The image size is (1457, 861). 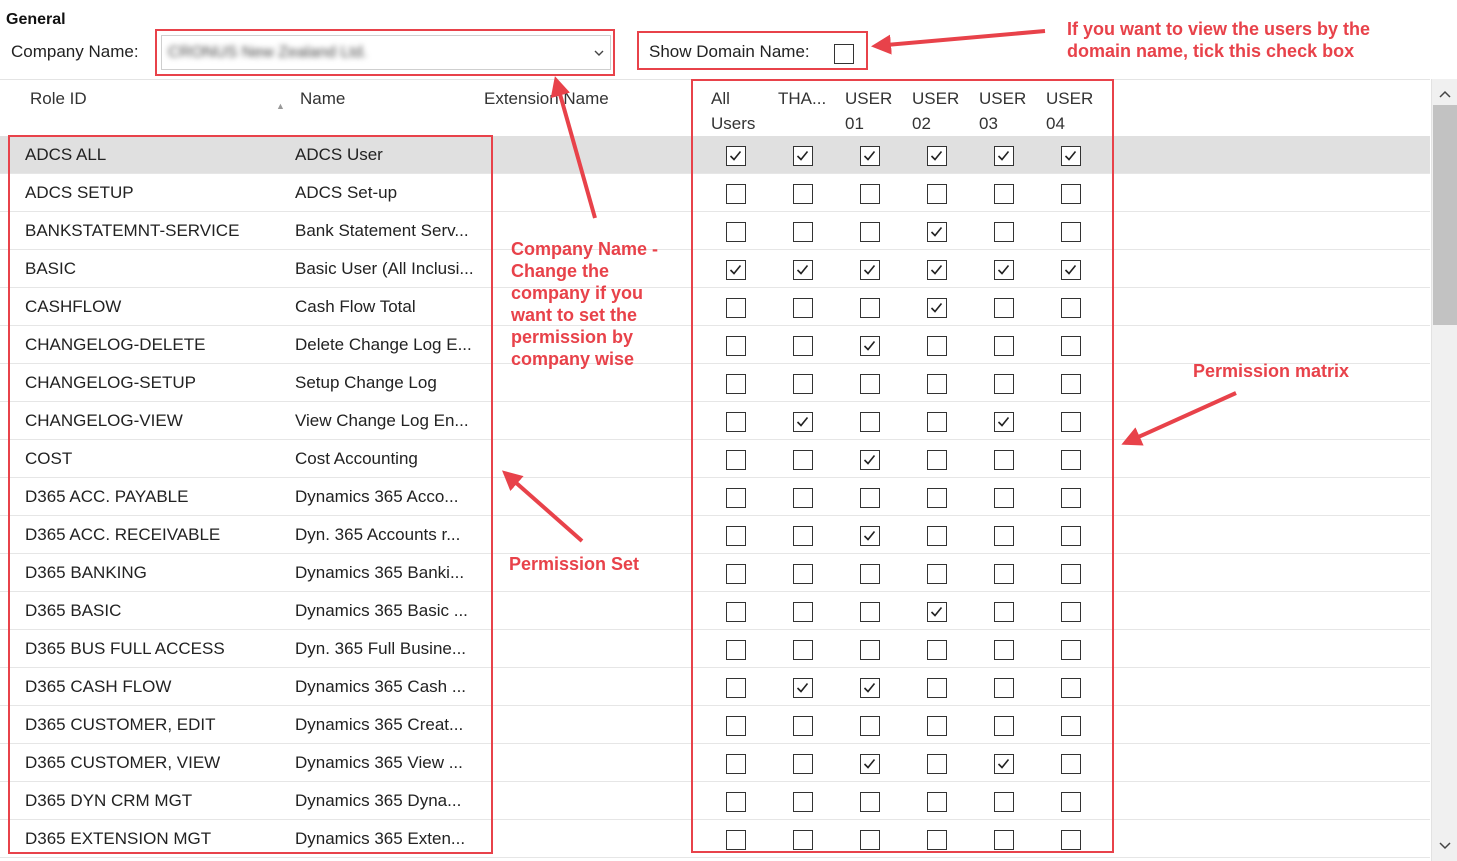 What do you see at coordinates (546, 98) in the screenshot?
I see `column-header-extension-name: Extension Name` at bounding box center [546, 98].